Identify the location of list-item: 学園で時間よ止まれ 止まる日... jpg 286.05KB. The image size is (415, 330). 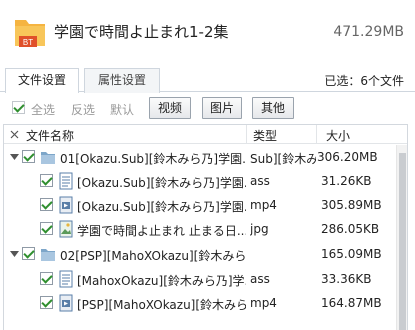
(200, 229).